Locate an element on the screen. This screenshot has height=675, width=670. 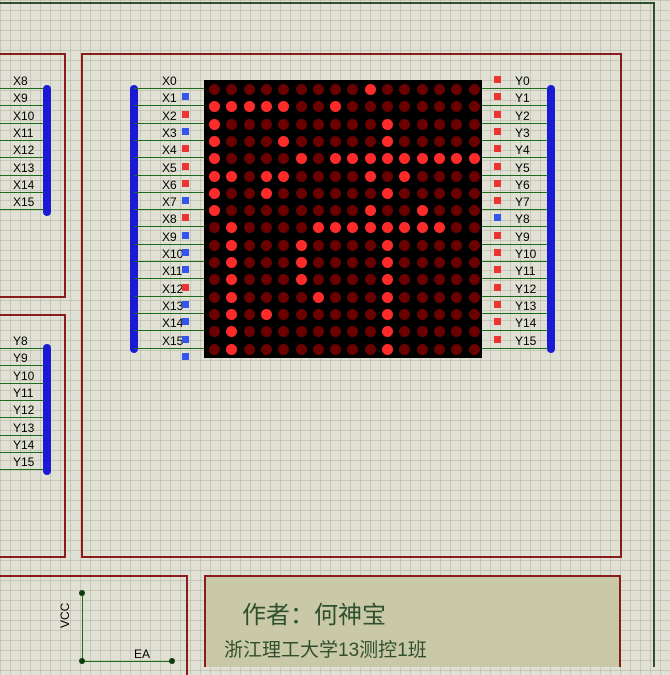
x-label: X7 is located at coordinates (169, 202).